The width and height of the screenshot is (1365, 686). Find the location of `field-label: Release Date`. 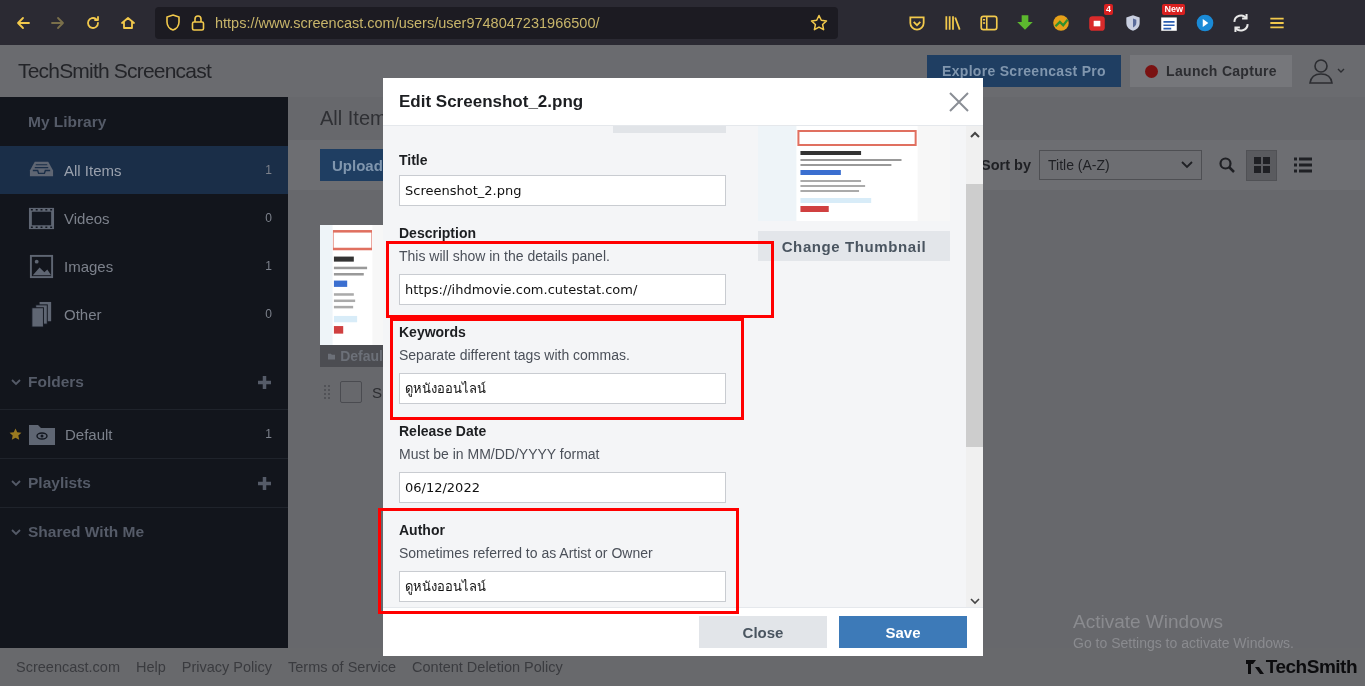

field-label: Release Date is located at coordinates (443, 431).